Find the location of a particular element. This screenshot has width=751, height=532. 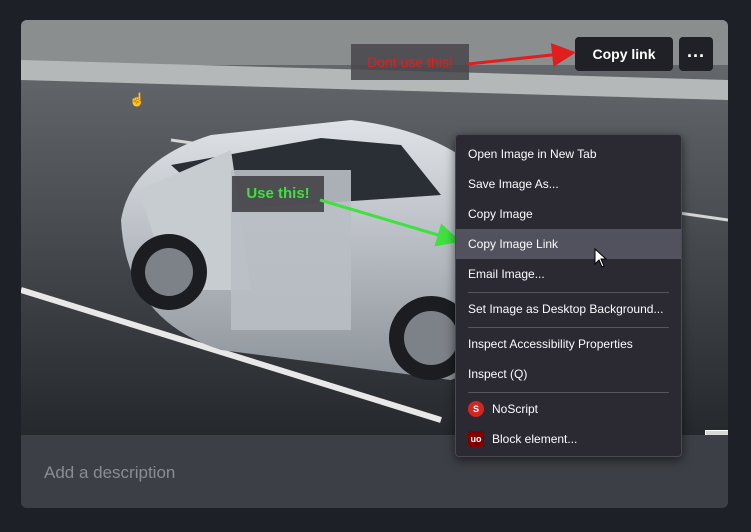

menu-item-open-image-new-tab: Open Image in New Tab is located at coordinates (568, 154).